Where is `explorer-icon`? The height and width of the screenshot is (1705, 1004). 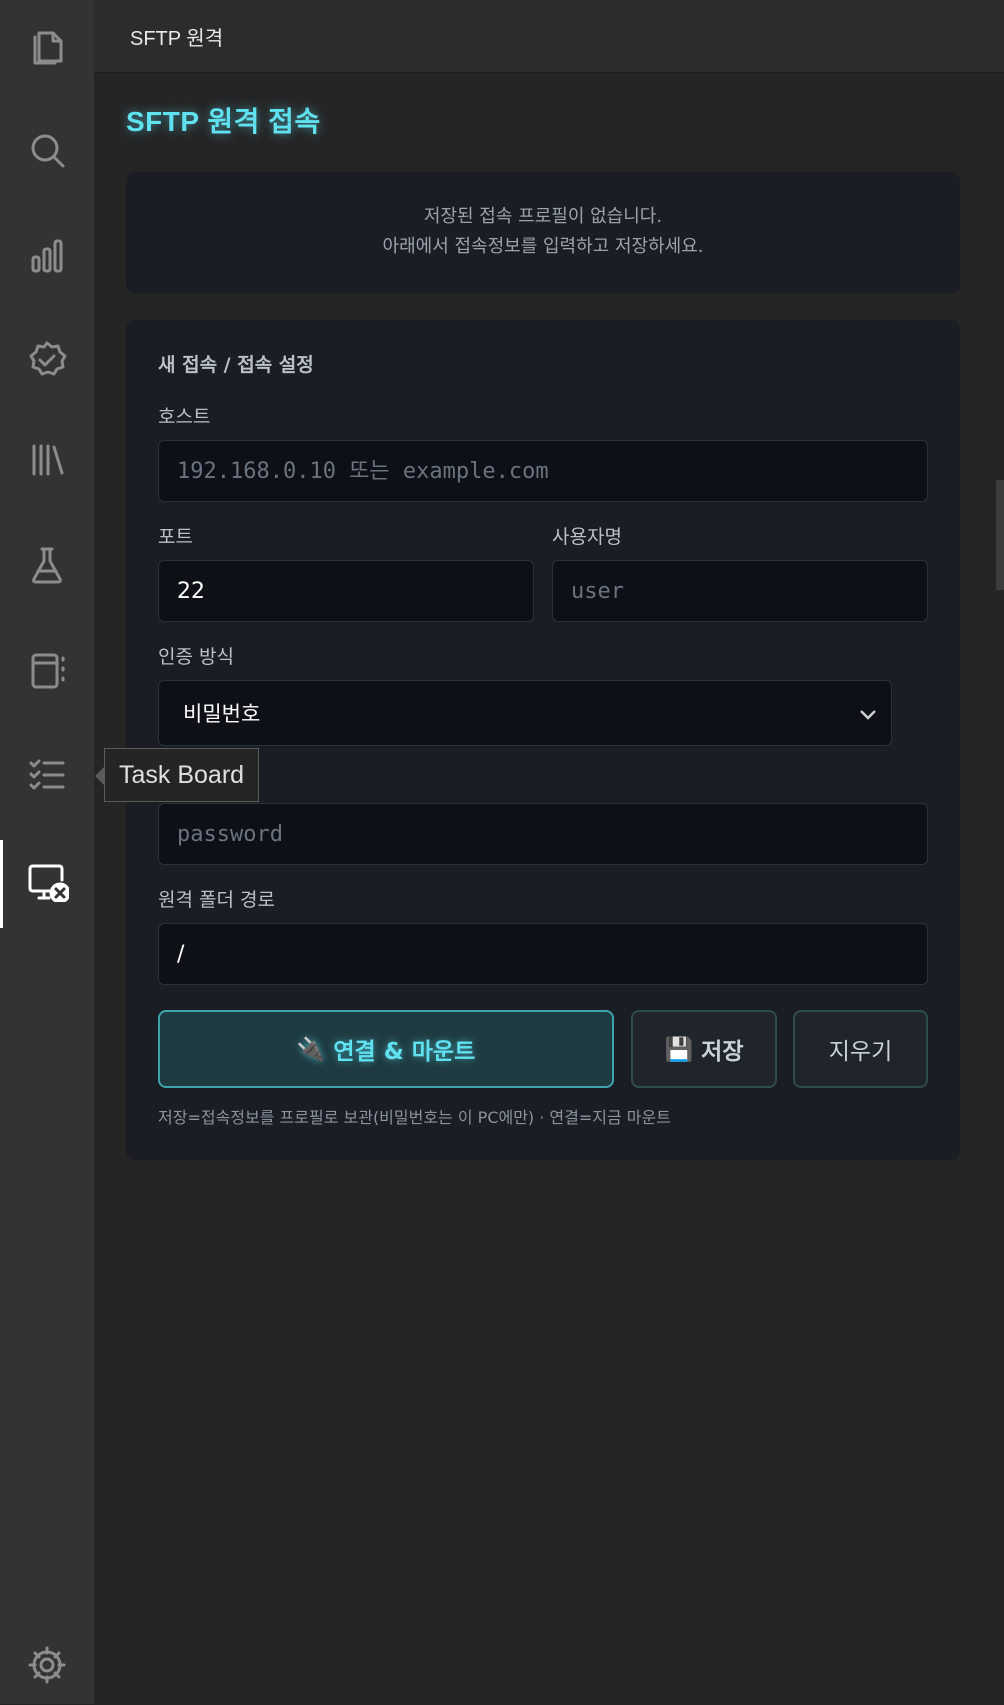 explorer-icon is located at coordinates (47, 45).